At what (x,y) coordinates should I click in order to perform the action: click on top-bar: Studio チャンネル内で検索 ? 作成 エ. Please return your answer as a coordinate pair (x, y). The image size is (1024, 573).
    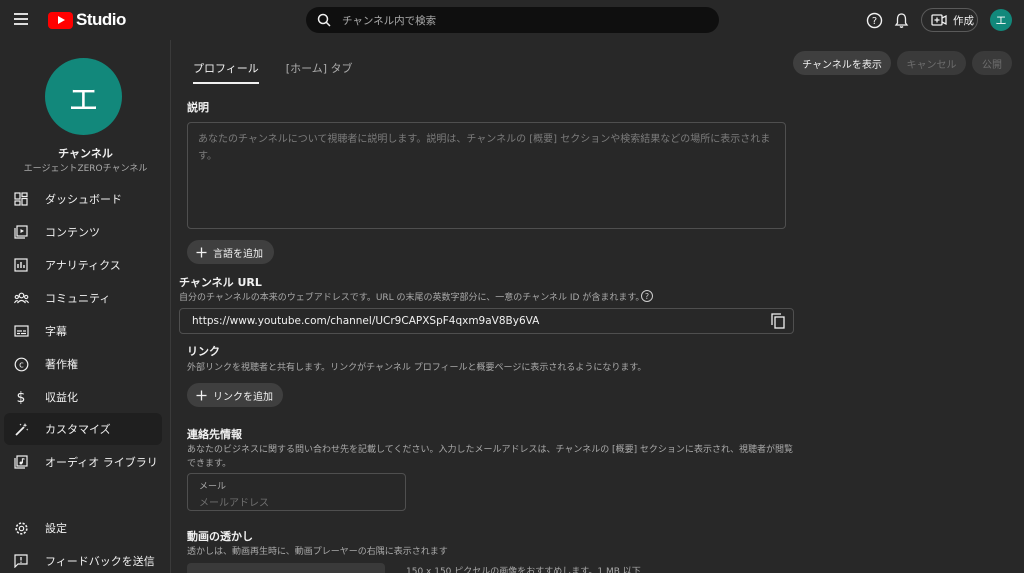
    Looking at the image, I should click on (512, 20).